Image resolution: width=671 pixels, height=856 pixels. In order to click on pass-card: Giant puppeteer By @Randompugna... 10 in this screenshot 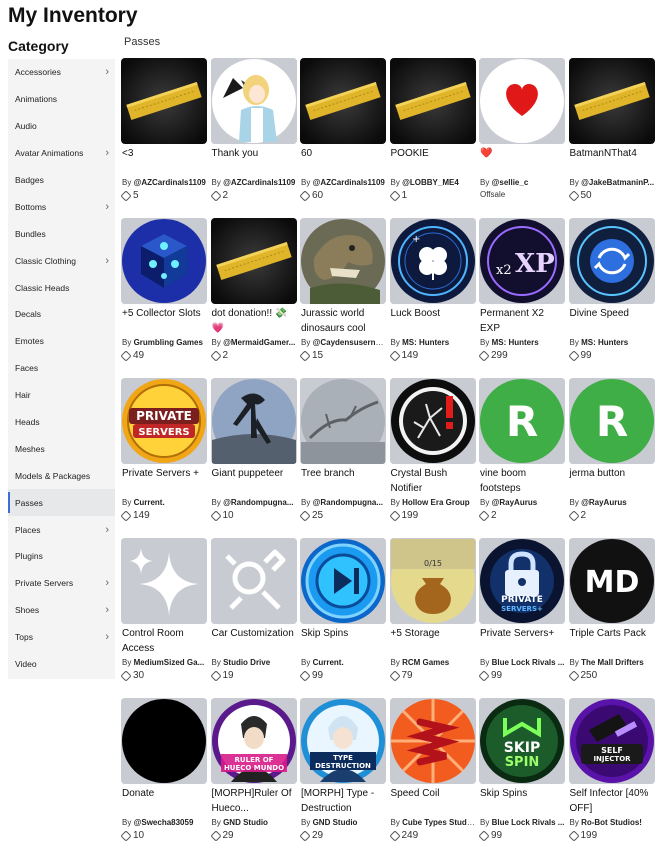, I will do `click(253, 453)`.